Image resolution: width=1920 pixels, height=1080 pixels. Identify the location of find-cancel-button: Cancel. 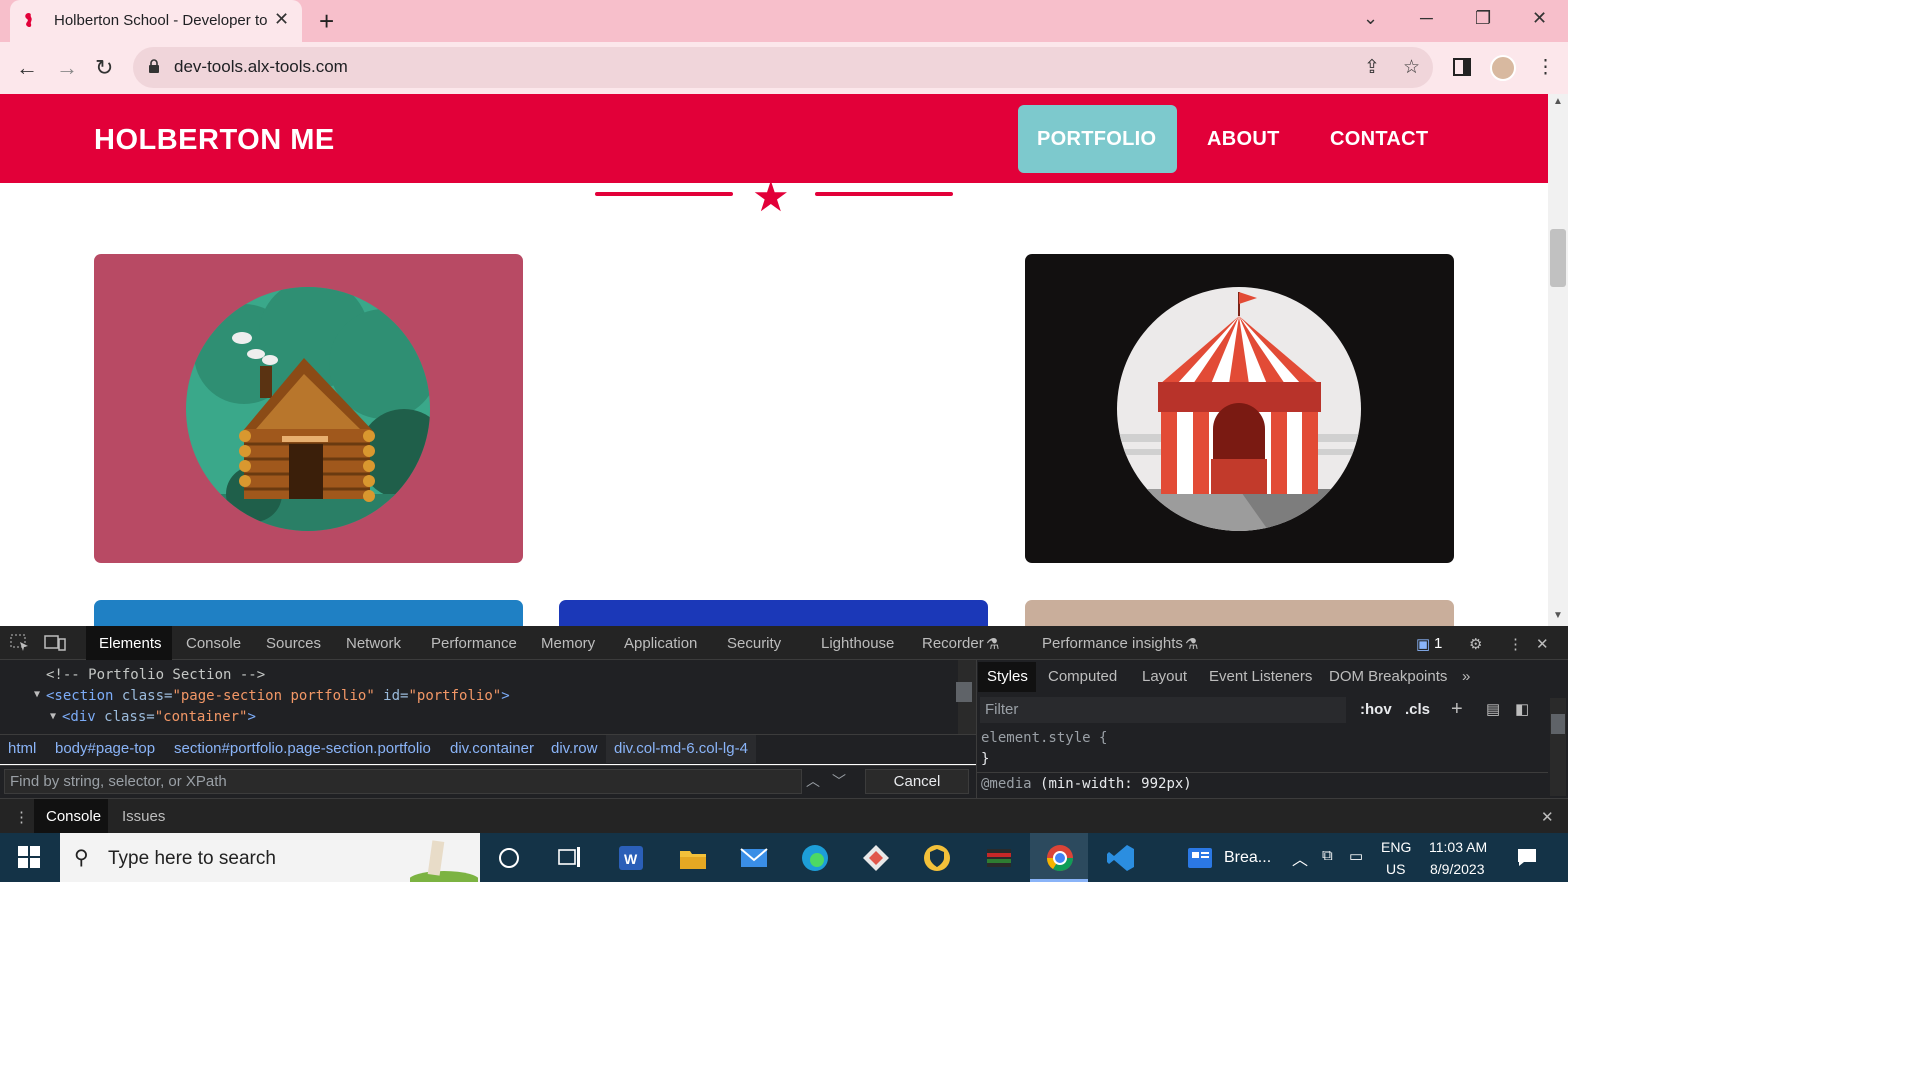
(917, 781).